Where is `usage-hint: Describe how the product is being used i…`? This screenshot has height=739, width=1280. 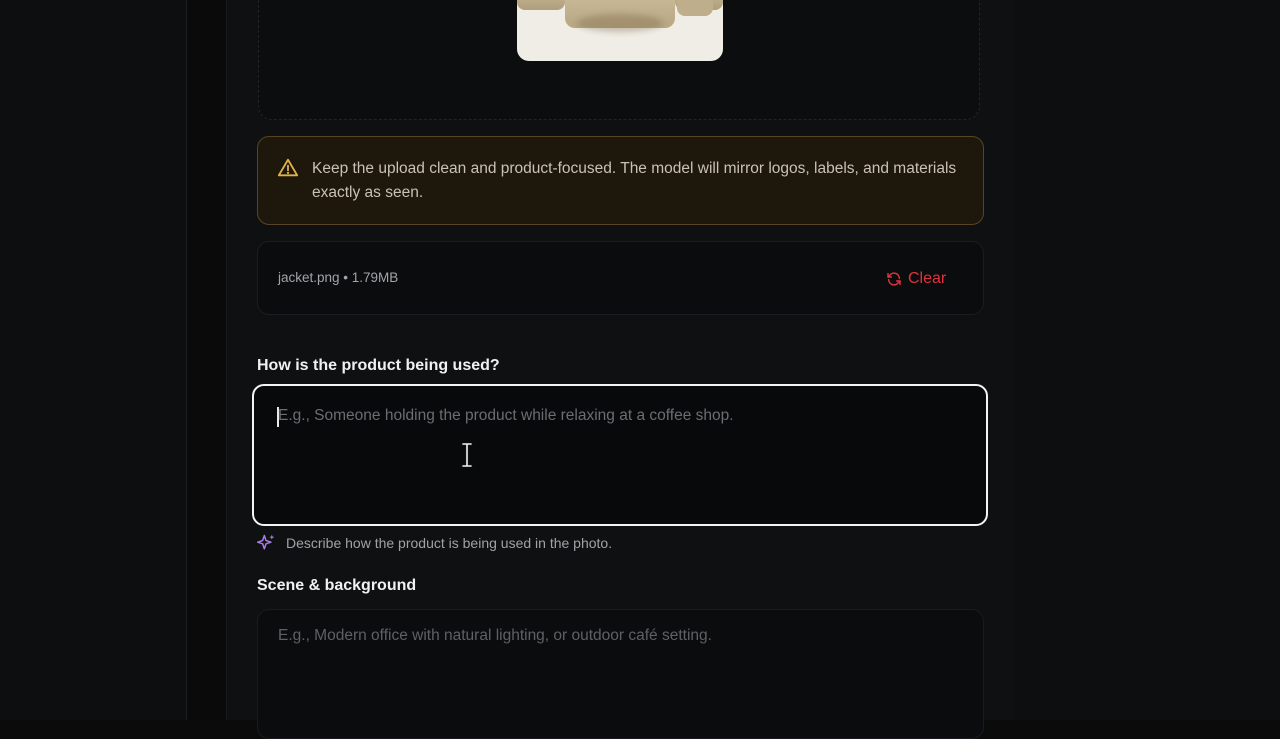
usage-hint: Describe how the product is being used i… is located at coordinates (434, 543).